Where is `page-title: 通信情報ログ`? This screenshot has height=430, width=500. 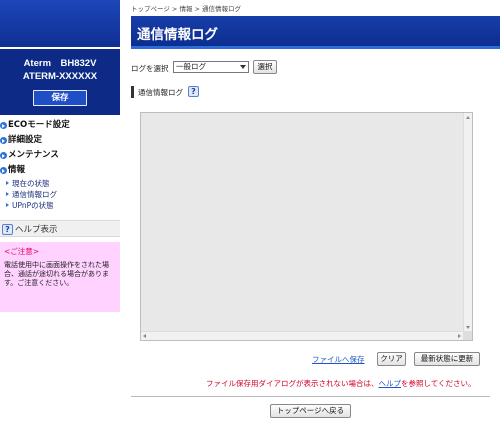
page-title: 通信情報ログ is located at coordinates (177, 35).